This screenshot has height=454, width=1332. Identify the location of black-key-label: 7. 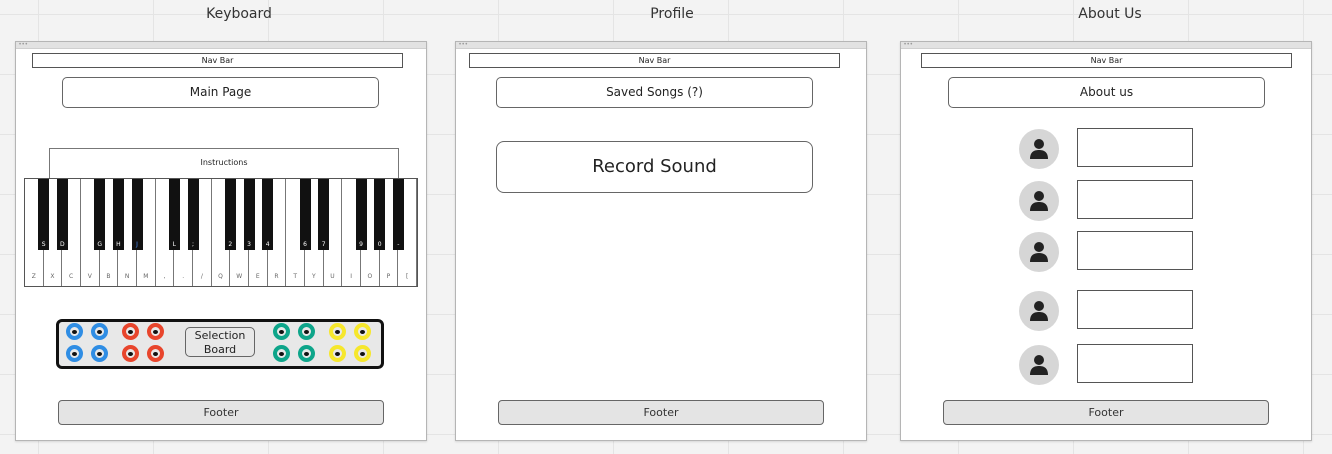
(323, 244).